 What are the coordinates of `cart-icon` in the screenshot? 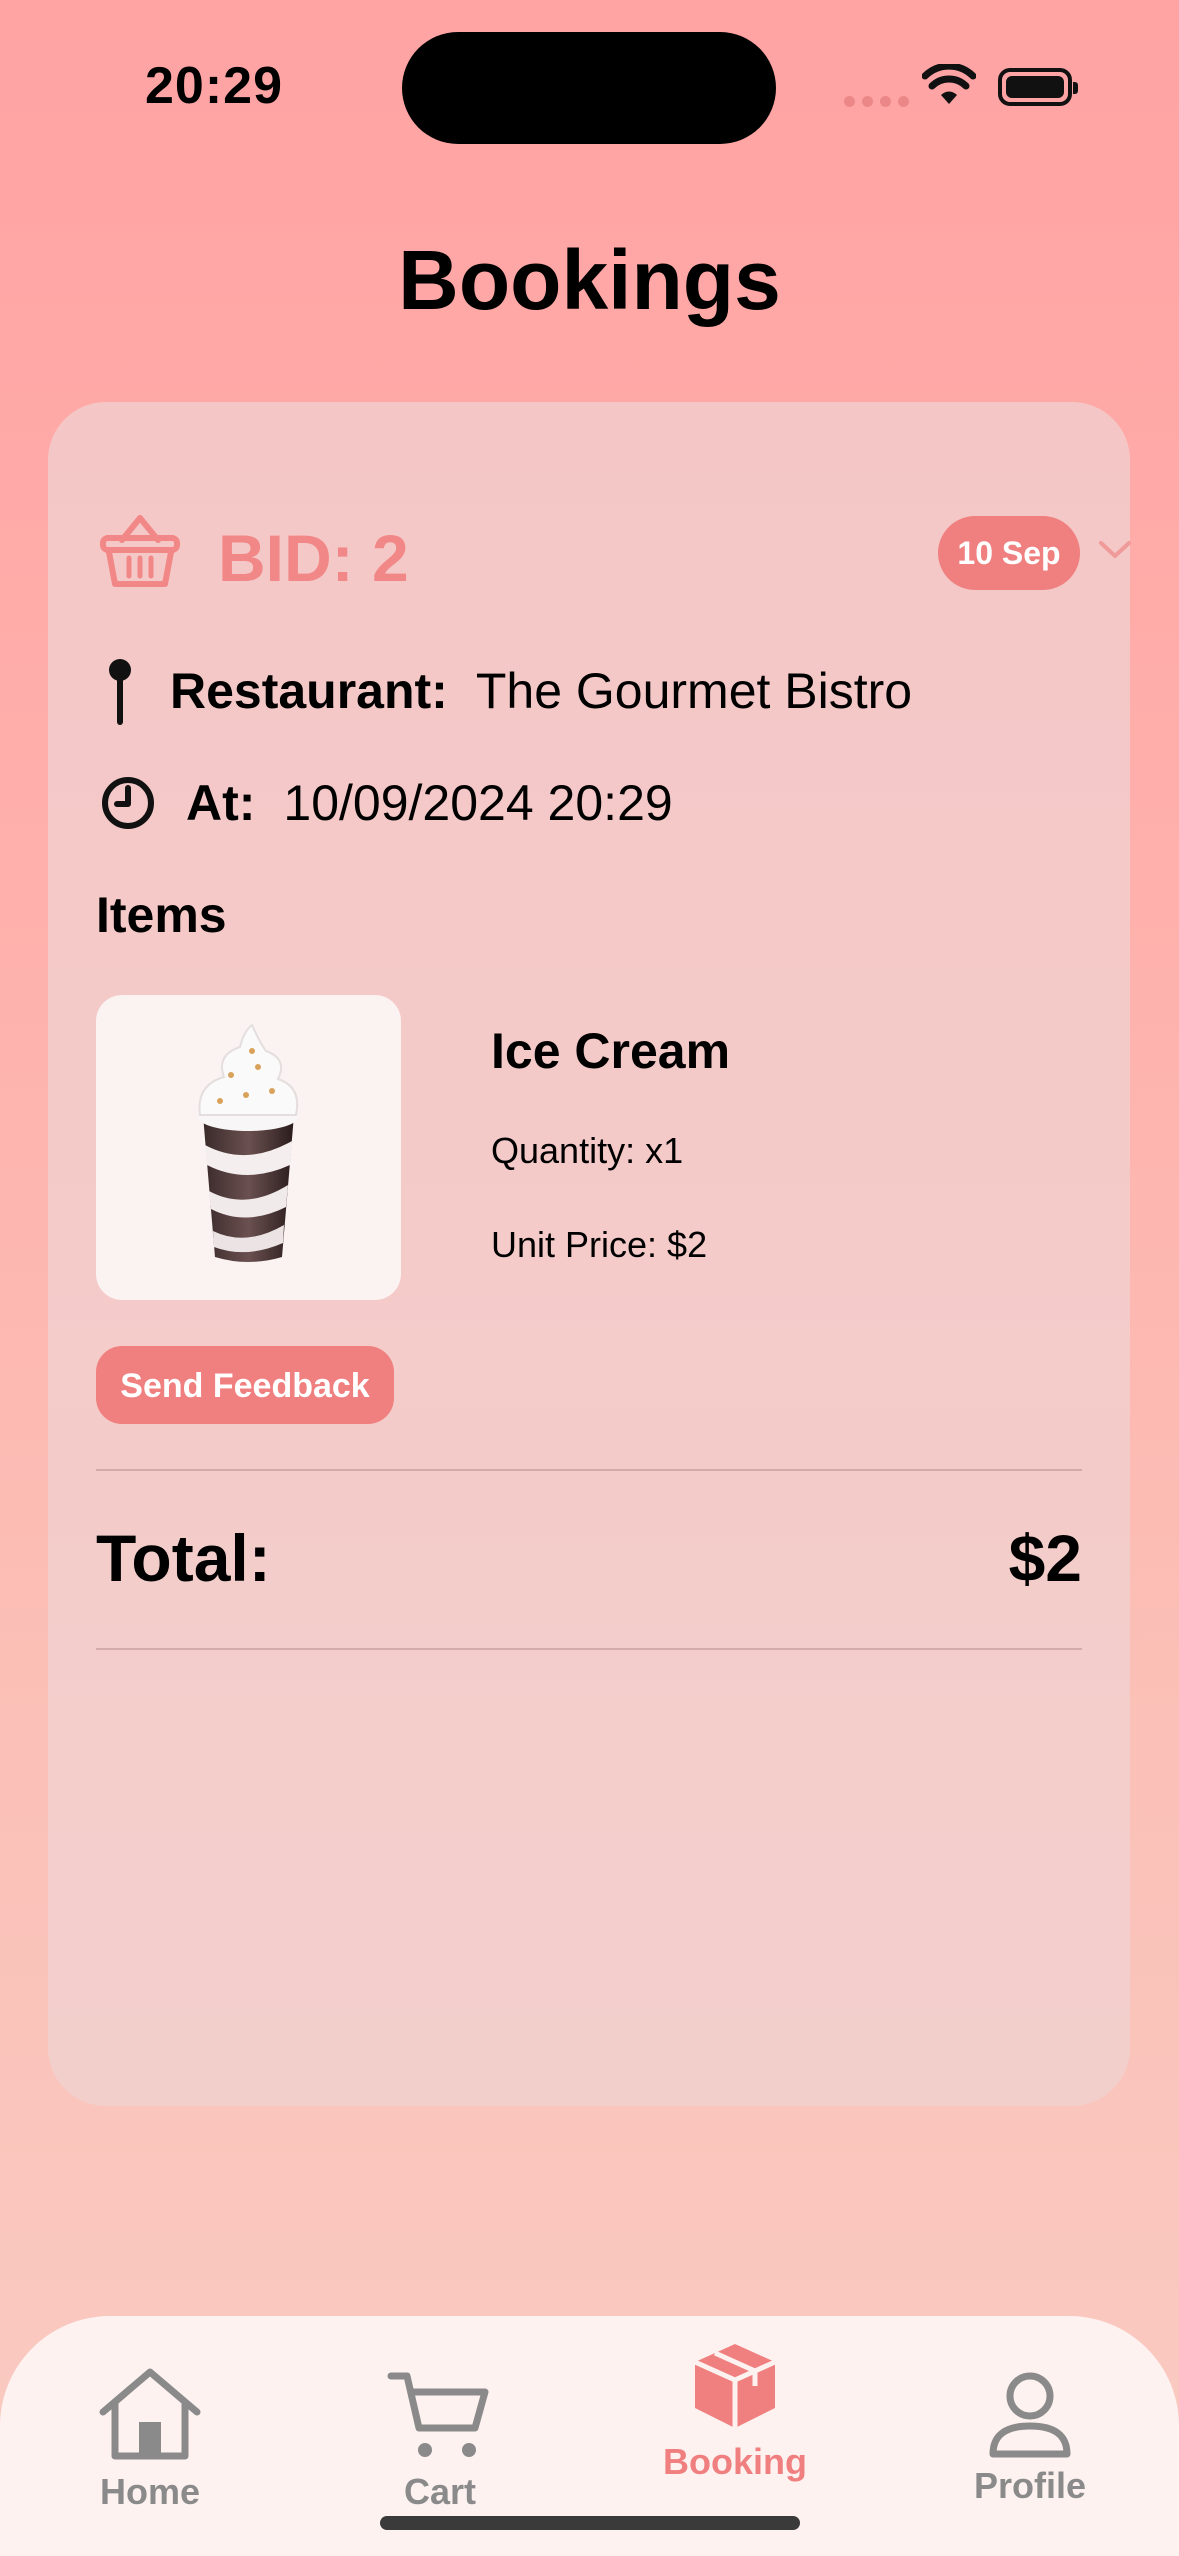 It's located at (438, 2414).